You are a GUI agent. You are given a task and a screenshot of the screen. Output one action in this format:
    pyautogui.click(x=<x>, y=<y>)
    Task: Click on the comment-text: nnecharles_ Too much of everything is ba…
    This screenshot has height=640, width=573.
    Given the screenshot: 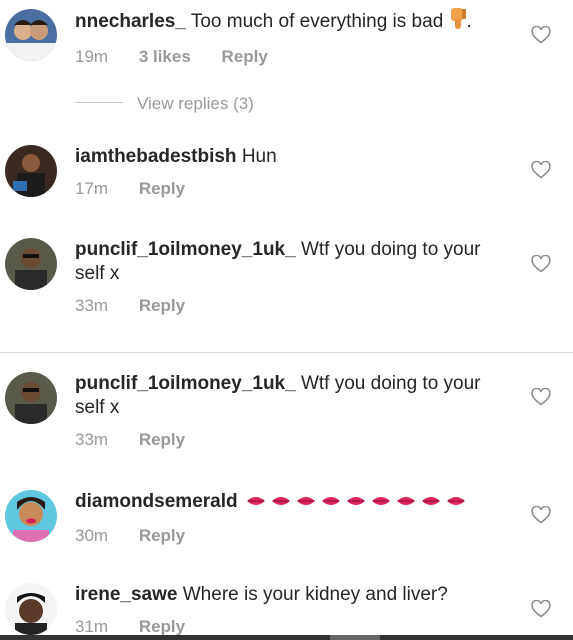 What is the action you would take?
    pyautogui.click(x=295, y=22)
    